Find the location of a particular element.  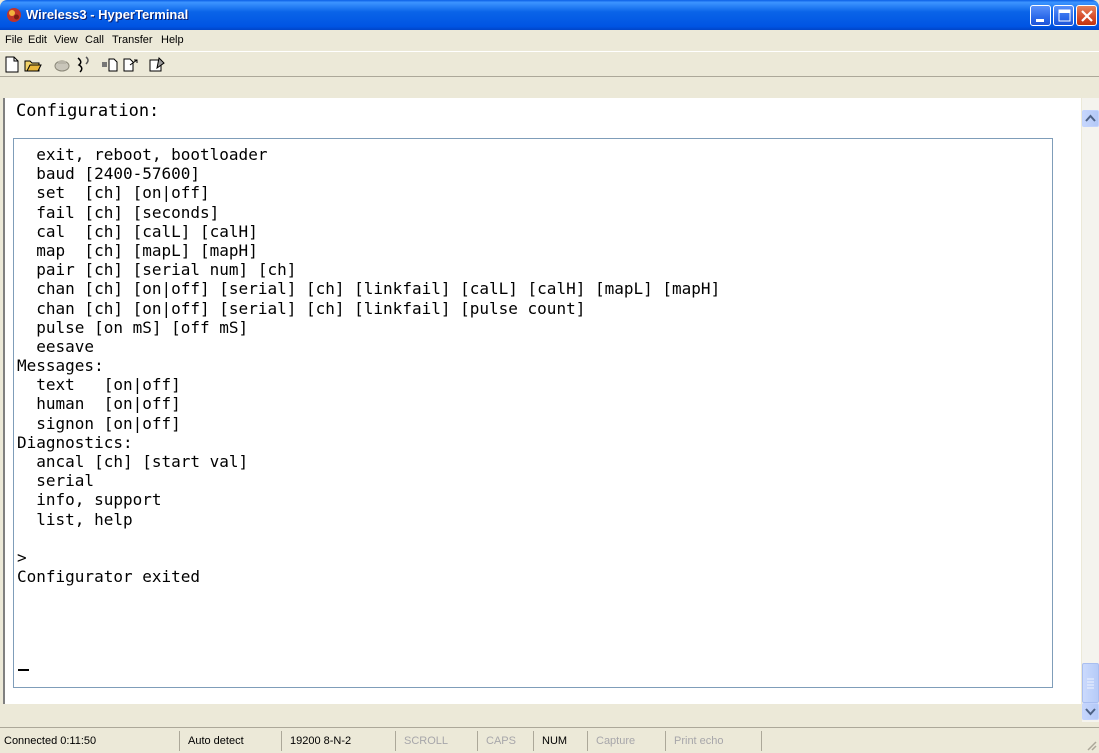

scroll-up-button is located at coordinates (1090, 118).